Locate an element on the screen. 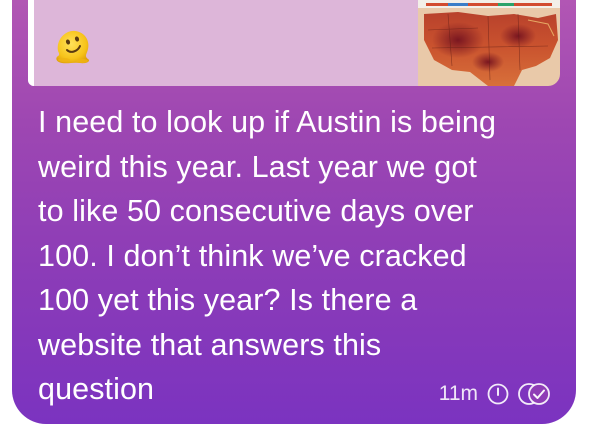  message-line: question is located at coordinates (96, 389).